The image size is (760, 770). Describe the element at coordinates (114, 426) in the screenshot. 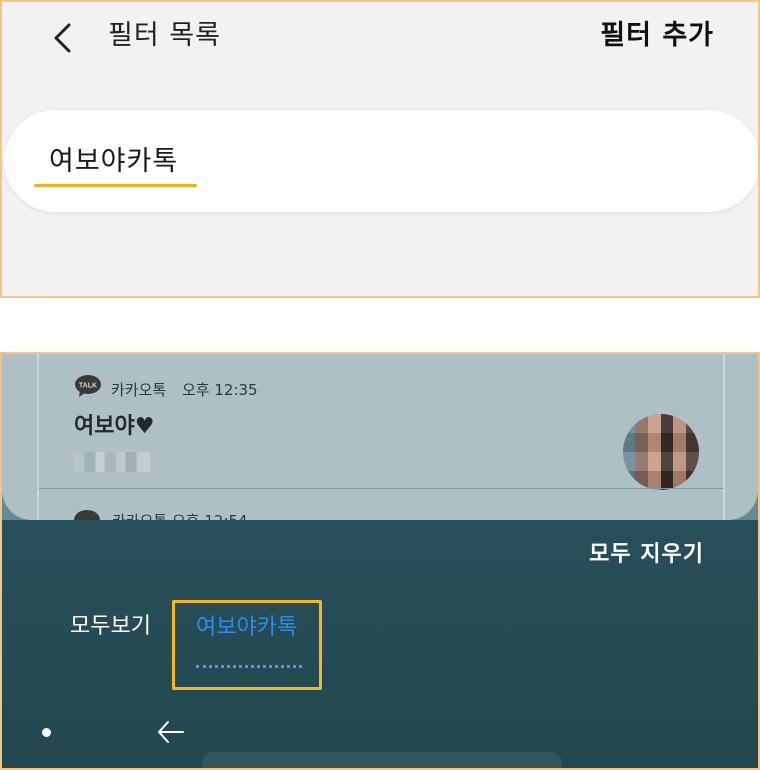

I see `notification-title: 여보야♥` at that location.